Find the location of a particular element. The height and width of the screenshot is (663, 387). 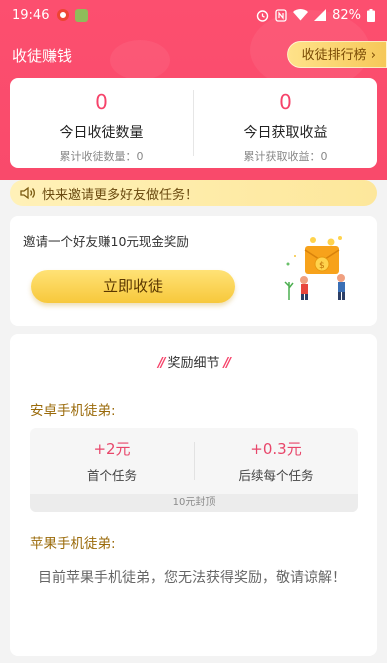

total-apprentices-label: 累计收徒数量：0 is located at coordinates (101, 156).